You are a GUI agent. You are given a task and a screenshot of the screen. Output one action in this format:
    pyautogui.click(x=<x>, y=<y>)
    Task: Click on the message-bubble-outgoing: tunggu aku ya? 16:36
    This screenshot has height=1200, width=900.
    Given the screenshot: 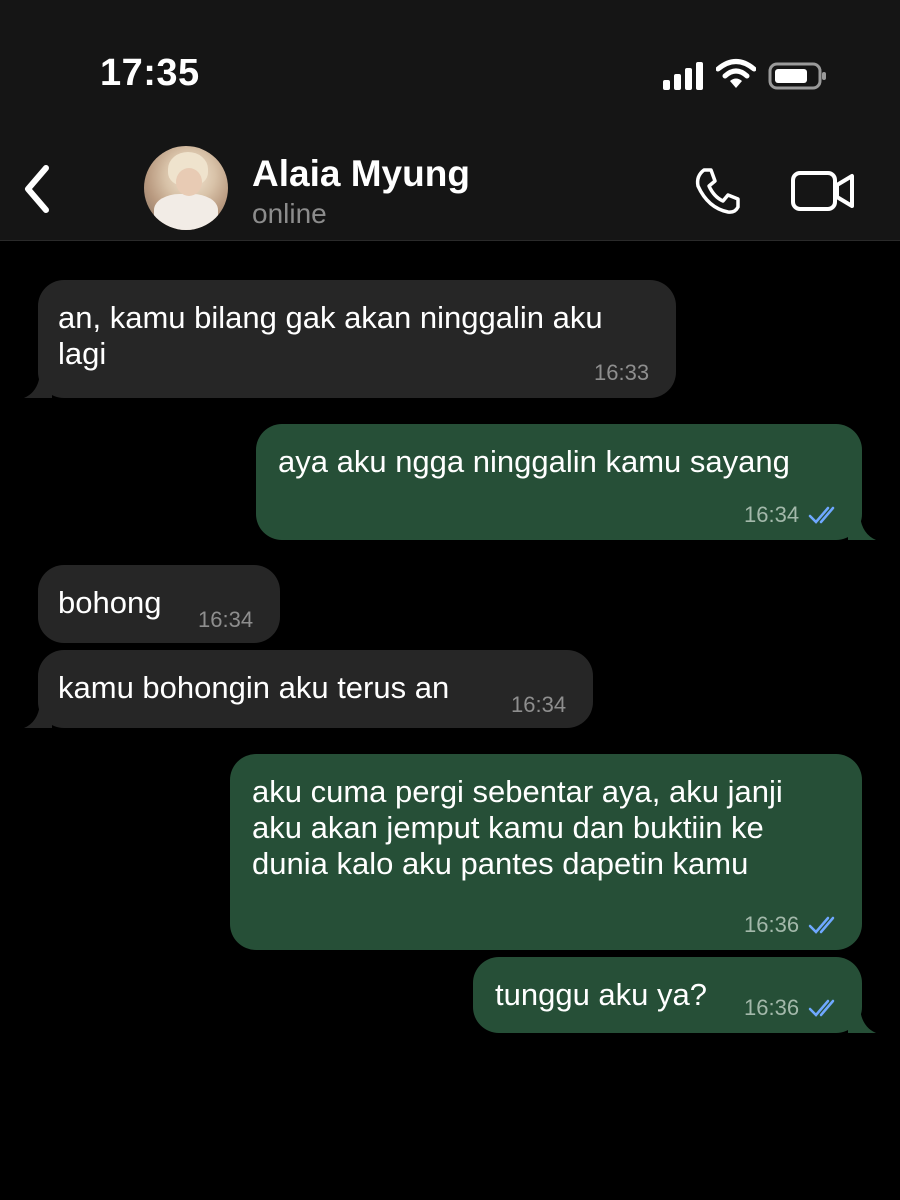 What is the action you would take?
    pyautogui.click(x=674, y=995)
    